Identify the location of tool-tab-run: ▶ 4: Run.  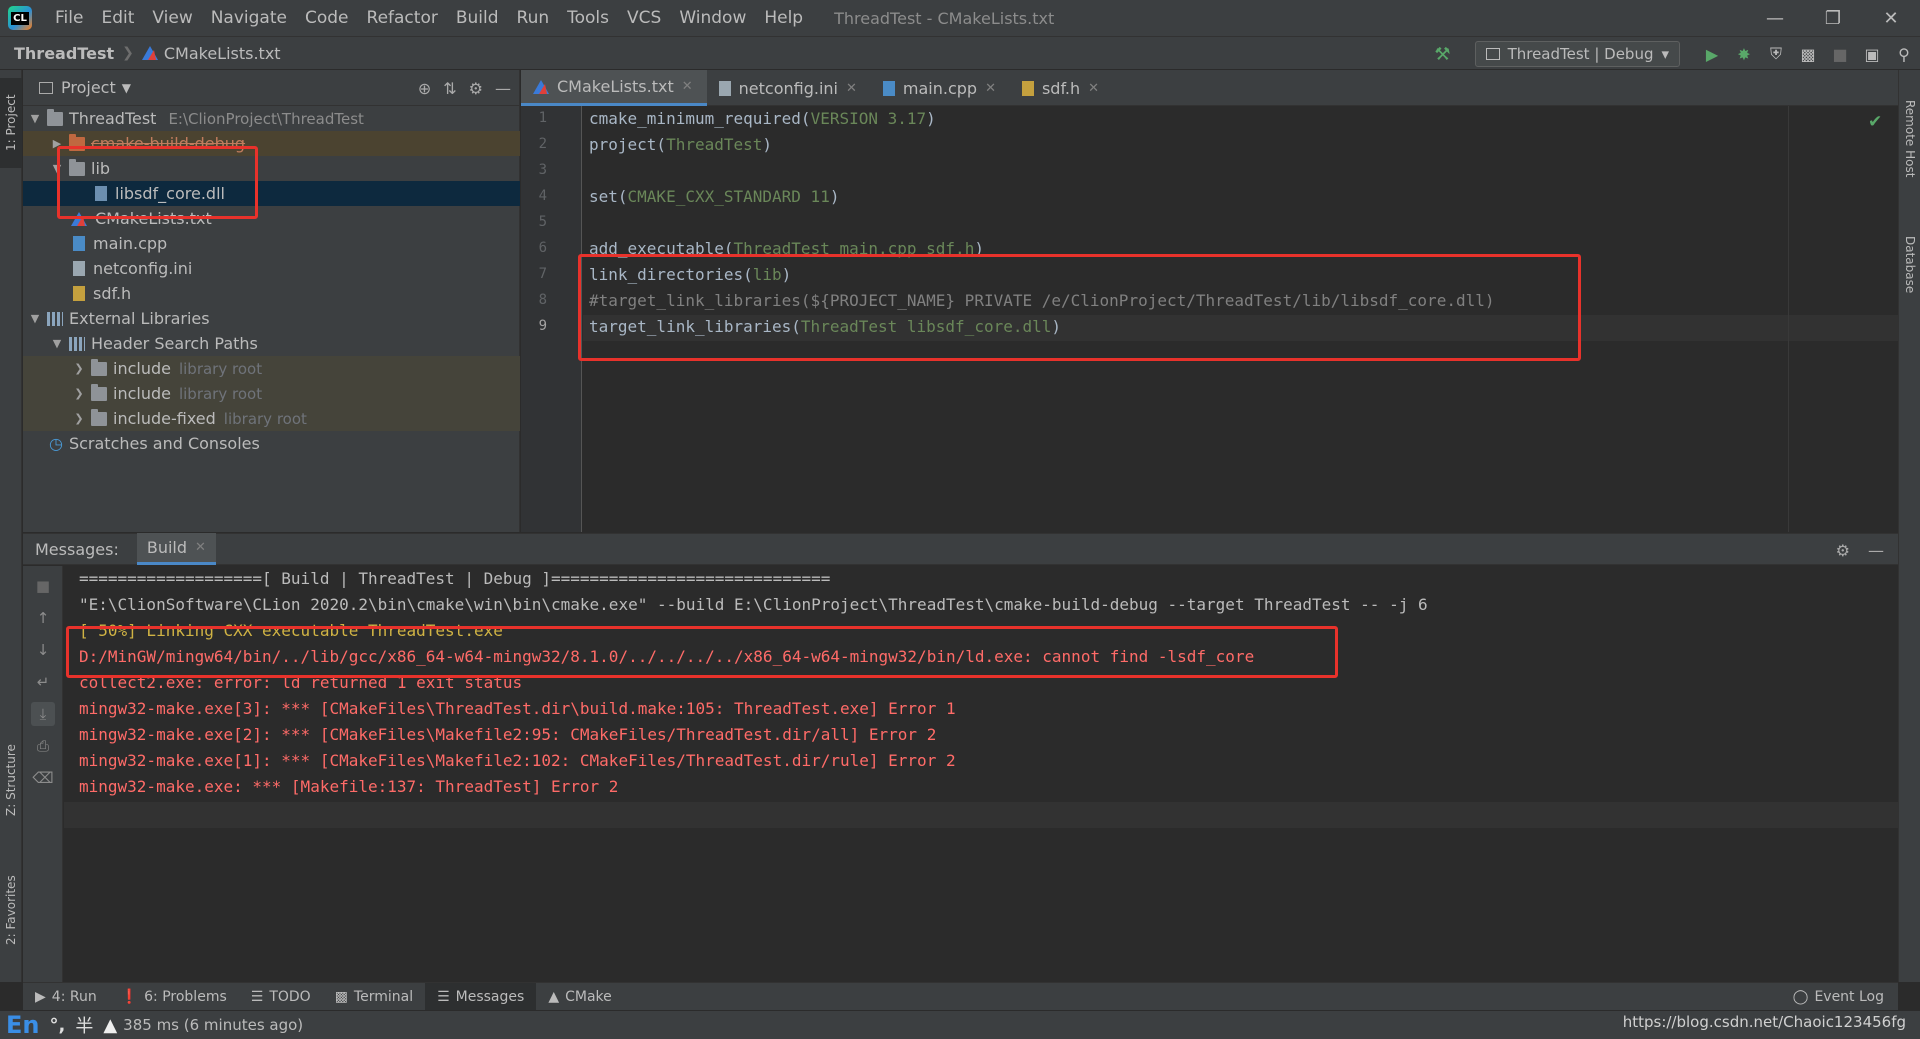
(66, 997).